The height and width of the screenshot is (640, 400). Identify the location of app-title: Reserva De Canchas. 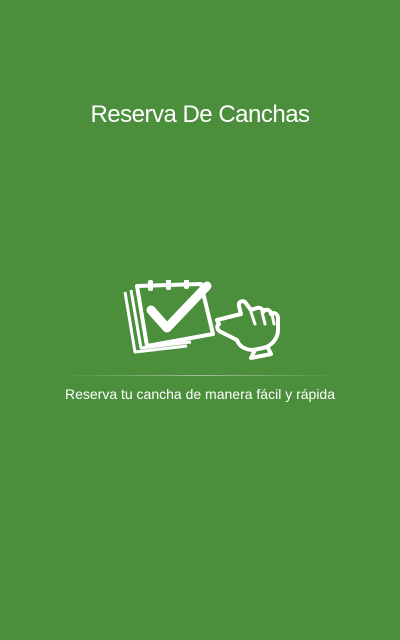
(200, 114).